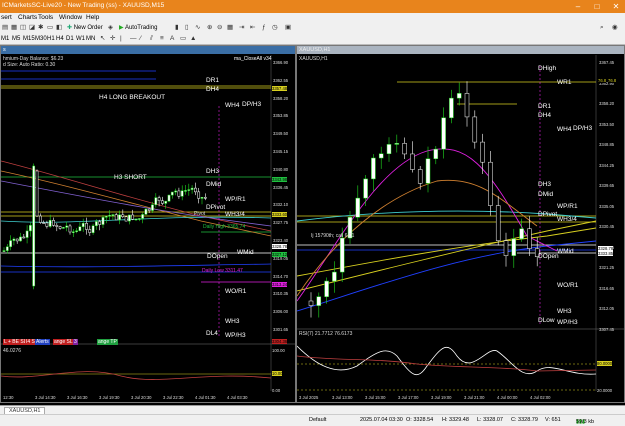  I want to click on fibonacci-icon: ≡, so click(162, 39).